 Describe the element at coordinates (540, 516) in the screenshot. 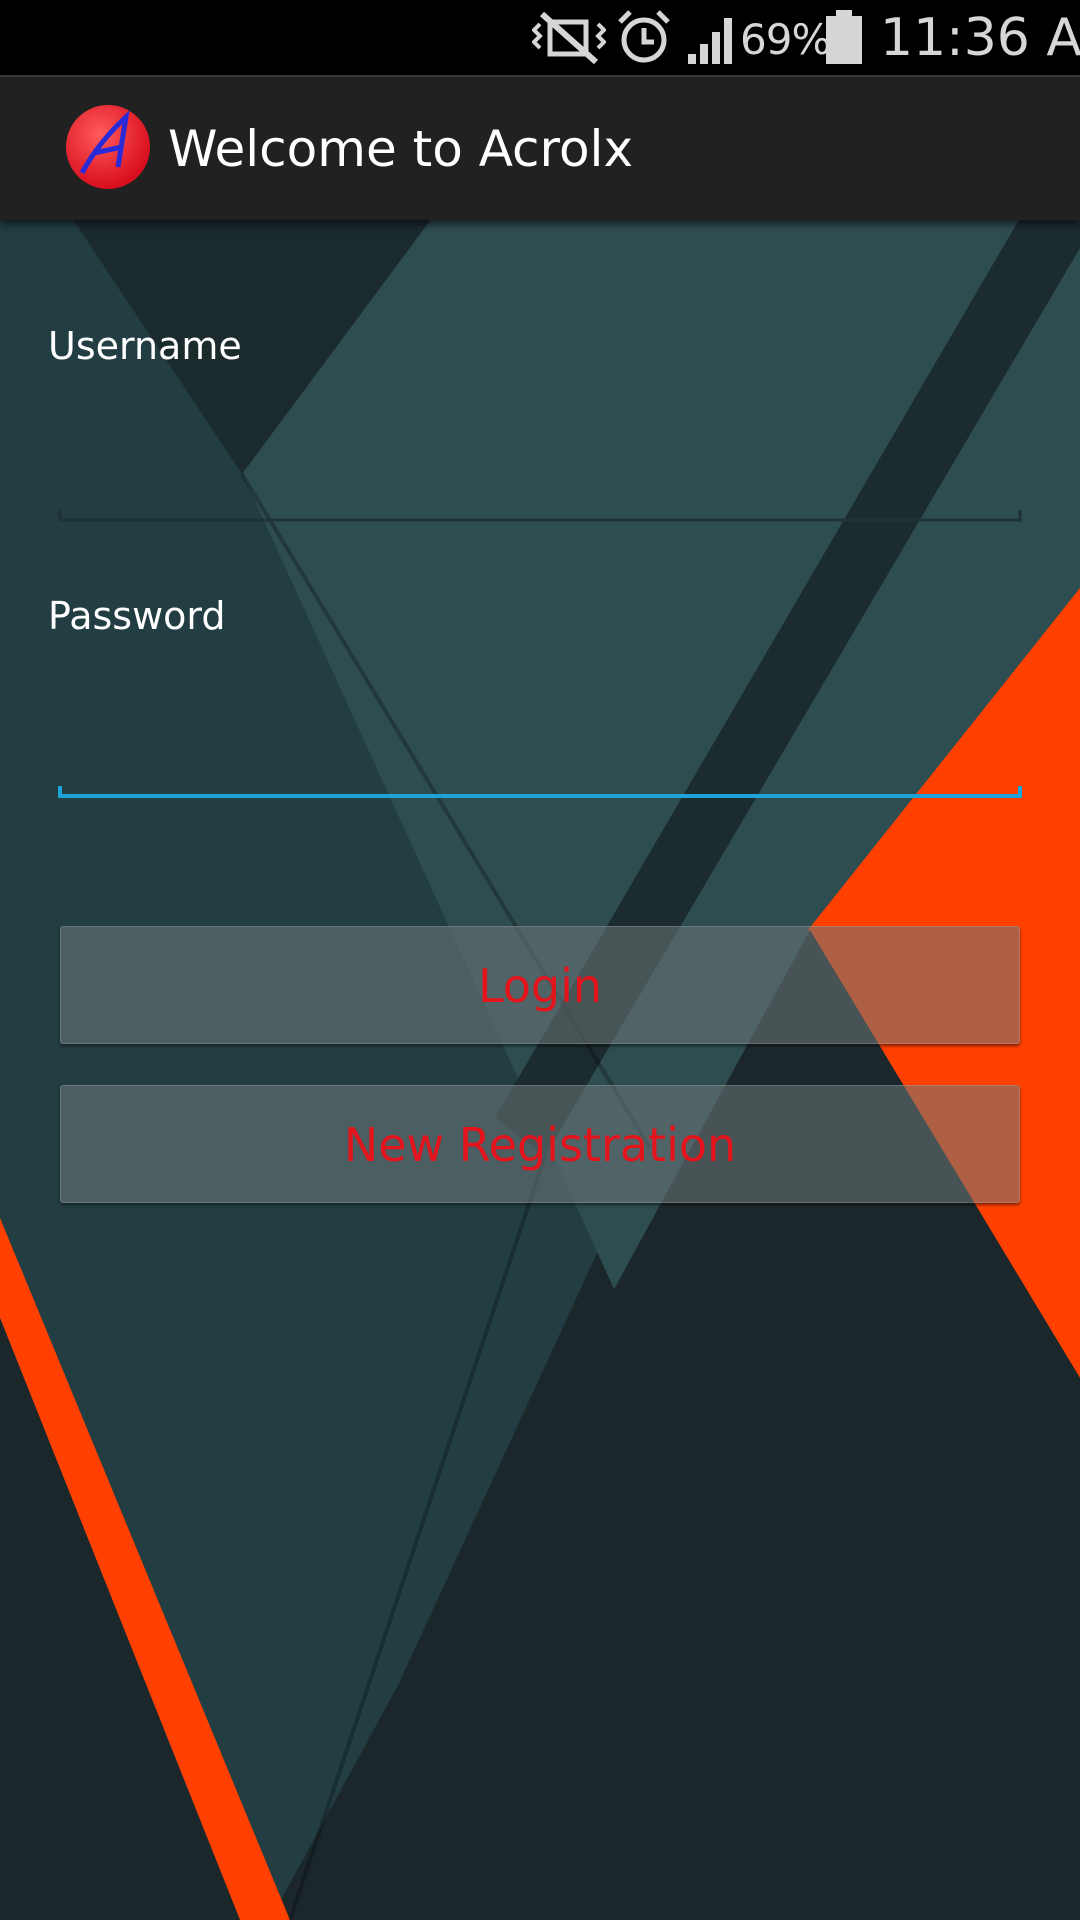

I see `username-underline` at that location.